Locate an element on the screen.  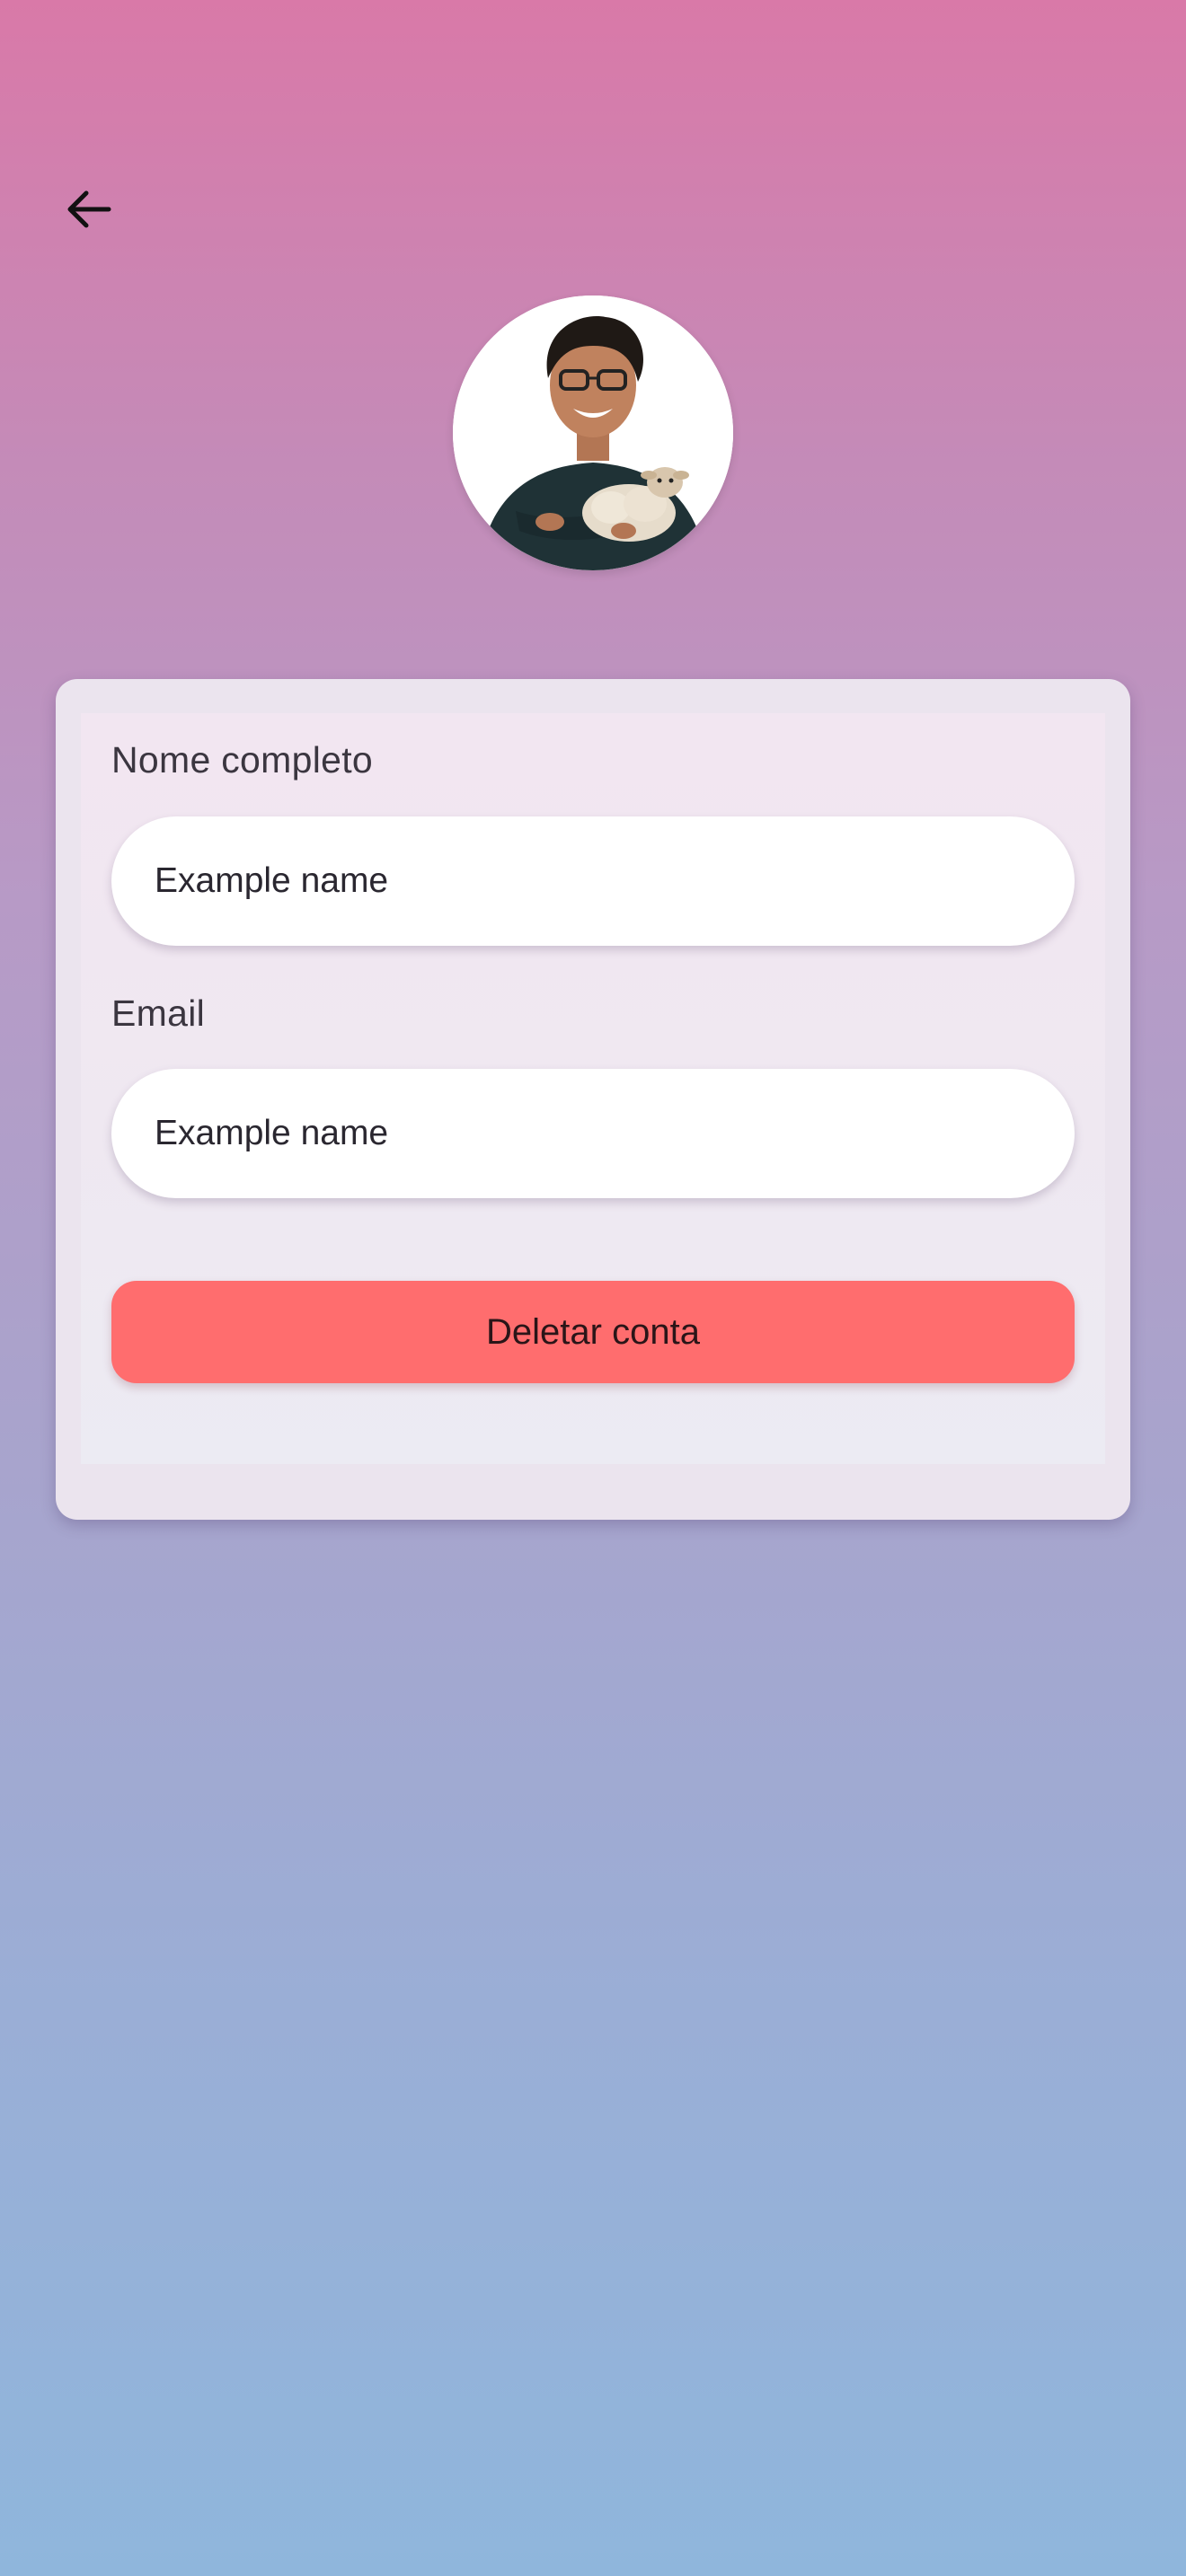
arrow-left-icon is located at coordinates (89, 209).